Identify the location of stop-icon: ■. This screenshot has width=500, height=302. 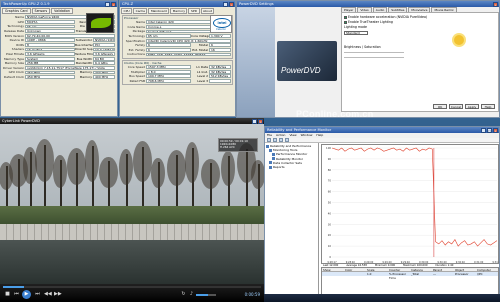
(7, 294).